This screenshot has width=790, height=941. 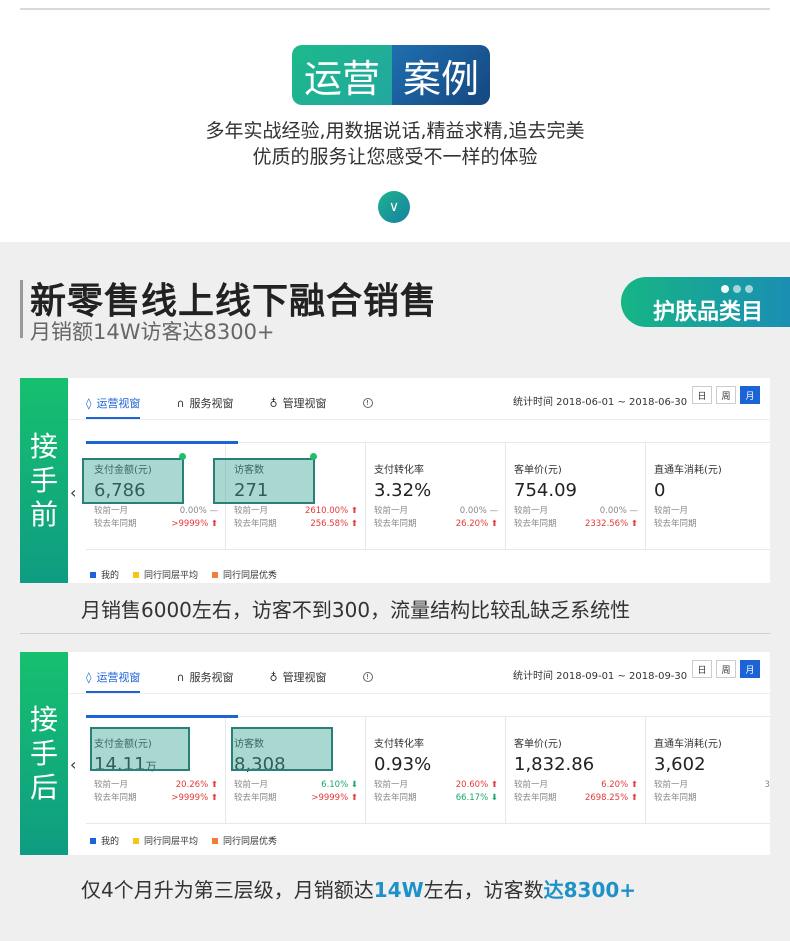 What do you see at coordinates (579, 764) in the screenshot?
I see `metric-value: 1,832.86` at bounding box center [579, 764].